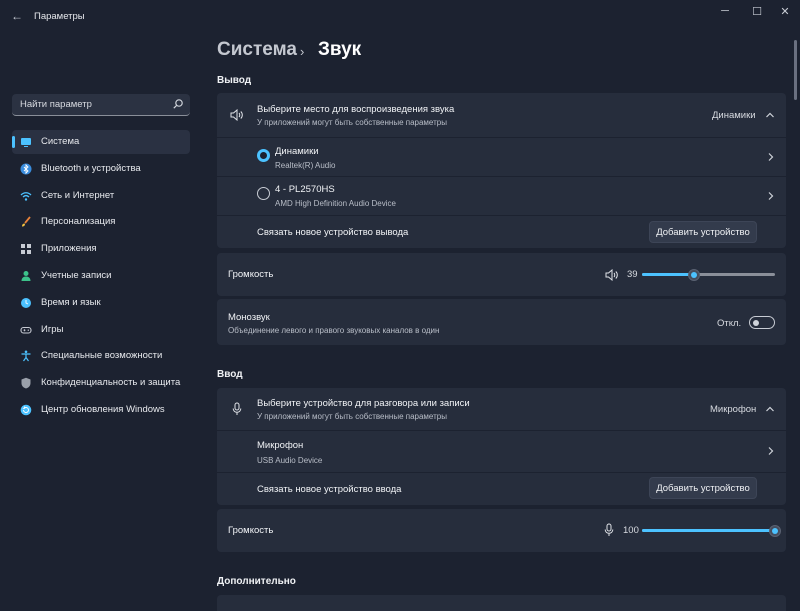  What do you see at coordinates (297, 151) in the screenshot?
I see `output-device-name: Динамики` at bounding box center [297, 151].